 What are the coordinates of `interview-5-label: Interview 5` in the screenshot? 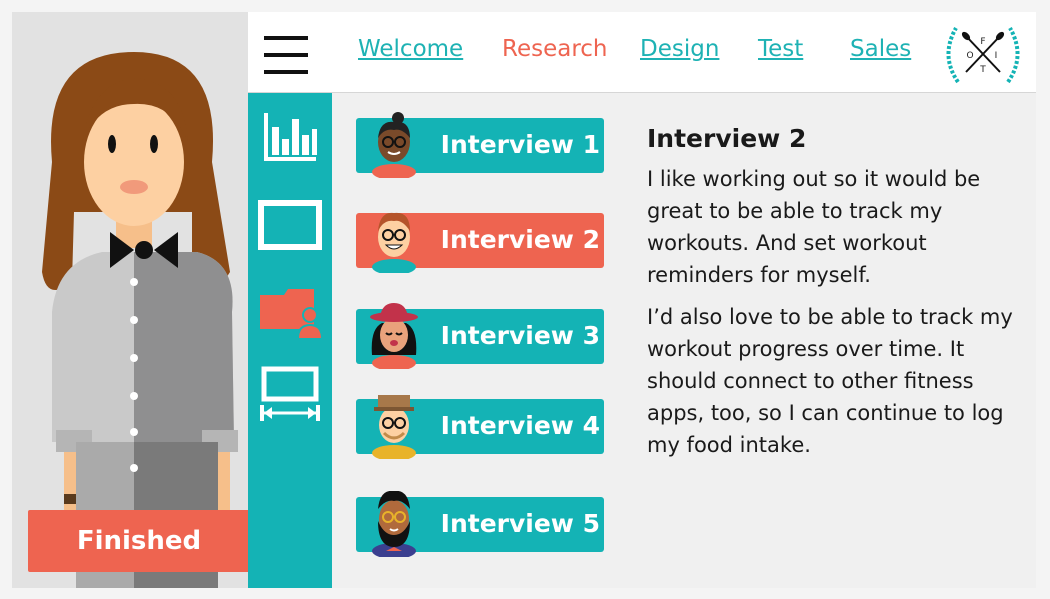 It's located at (520, 523).